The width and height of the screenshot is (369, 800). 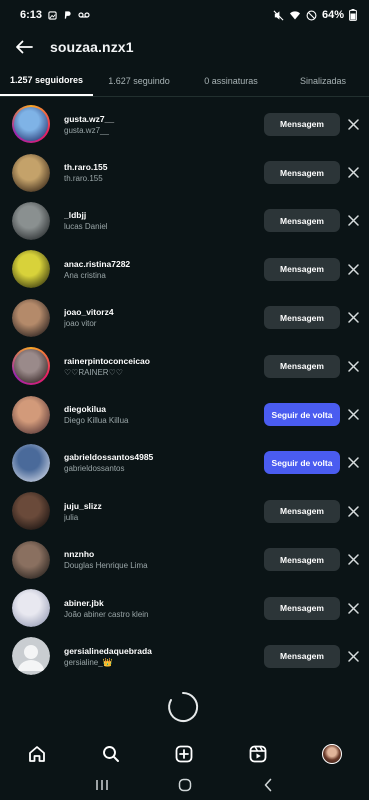 I want to click on home-icon, so click(x=37, y=754).